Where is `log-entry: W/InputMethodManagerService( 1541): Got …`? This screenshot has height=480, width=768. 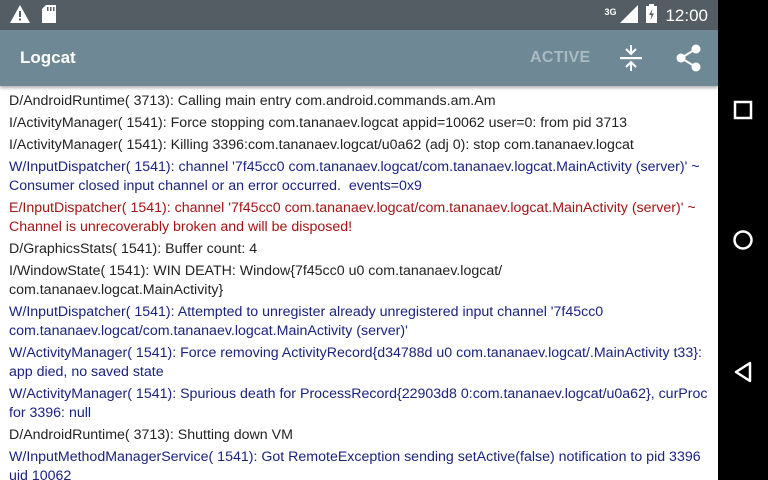
log-entry: W/InputMethodManagerService( 1541): Got … is located at coordinates (359, 464).